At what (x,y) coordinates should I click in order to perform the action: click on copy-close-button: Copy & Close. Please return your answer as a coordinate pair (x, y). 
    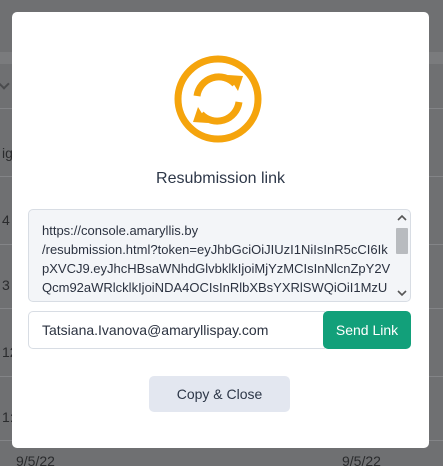
    Looking at the image, I should click on (219, 394).